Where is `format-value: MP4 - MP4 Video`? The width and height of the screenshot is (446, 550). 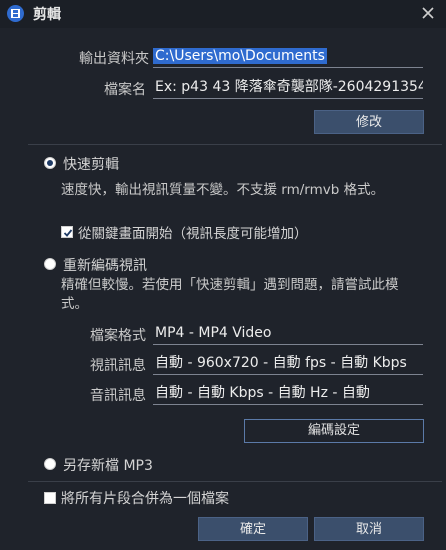 format-value: MP4 - MP4 Video is located at coordinates (213, 333).